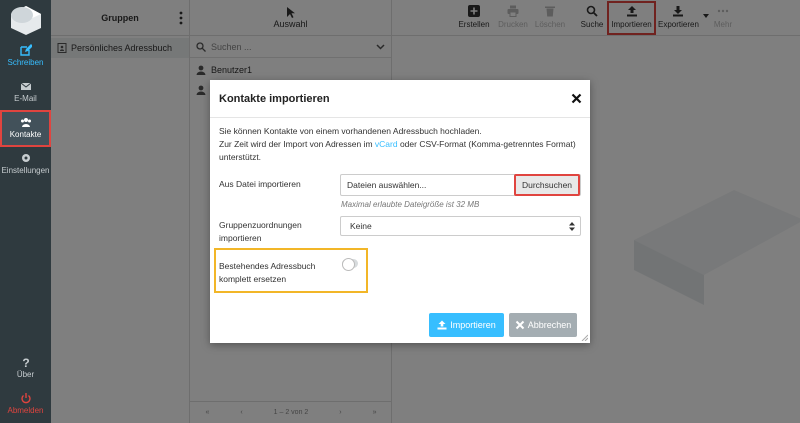 The image size is (800, 423). Describe the element at coordinates (386, 144) in the screenshot. I see `vcard-link: vCard` at that location.